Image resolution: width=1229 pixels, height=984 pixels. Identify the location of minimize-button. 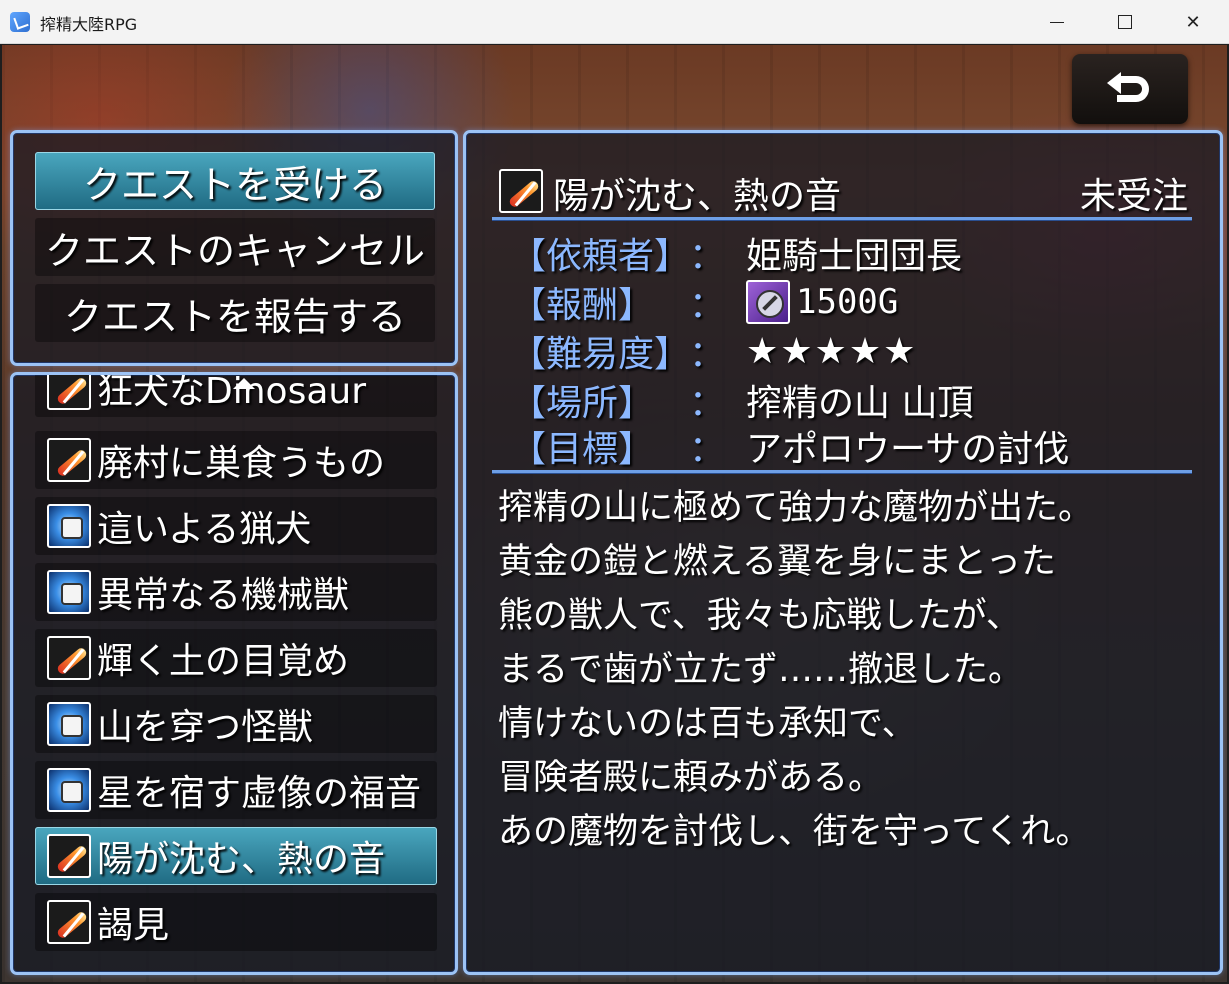
(1057, 22).